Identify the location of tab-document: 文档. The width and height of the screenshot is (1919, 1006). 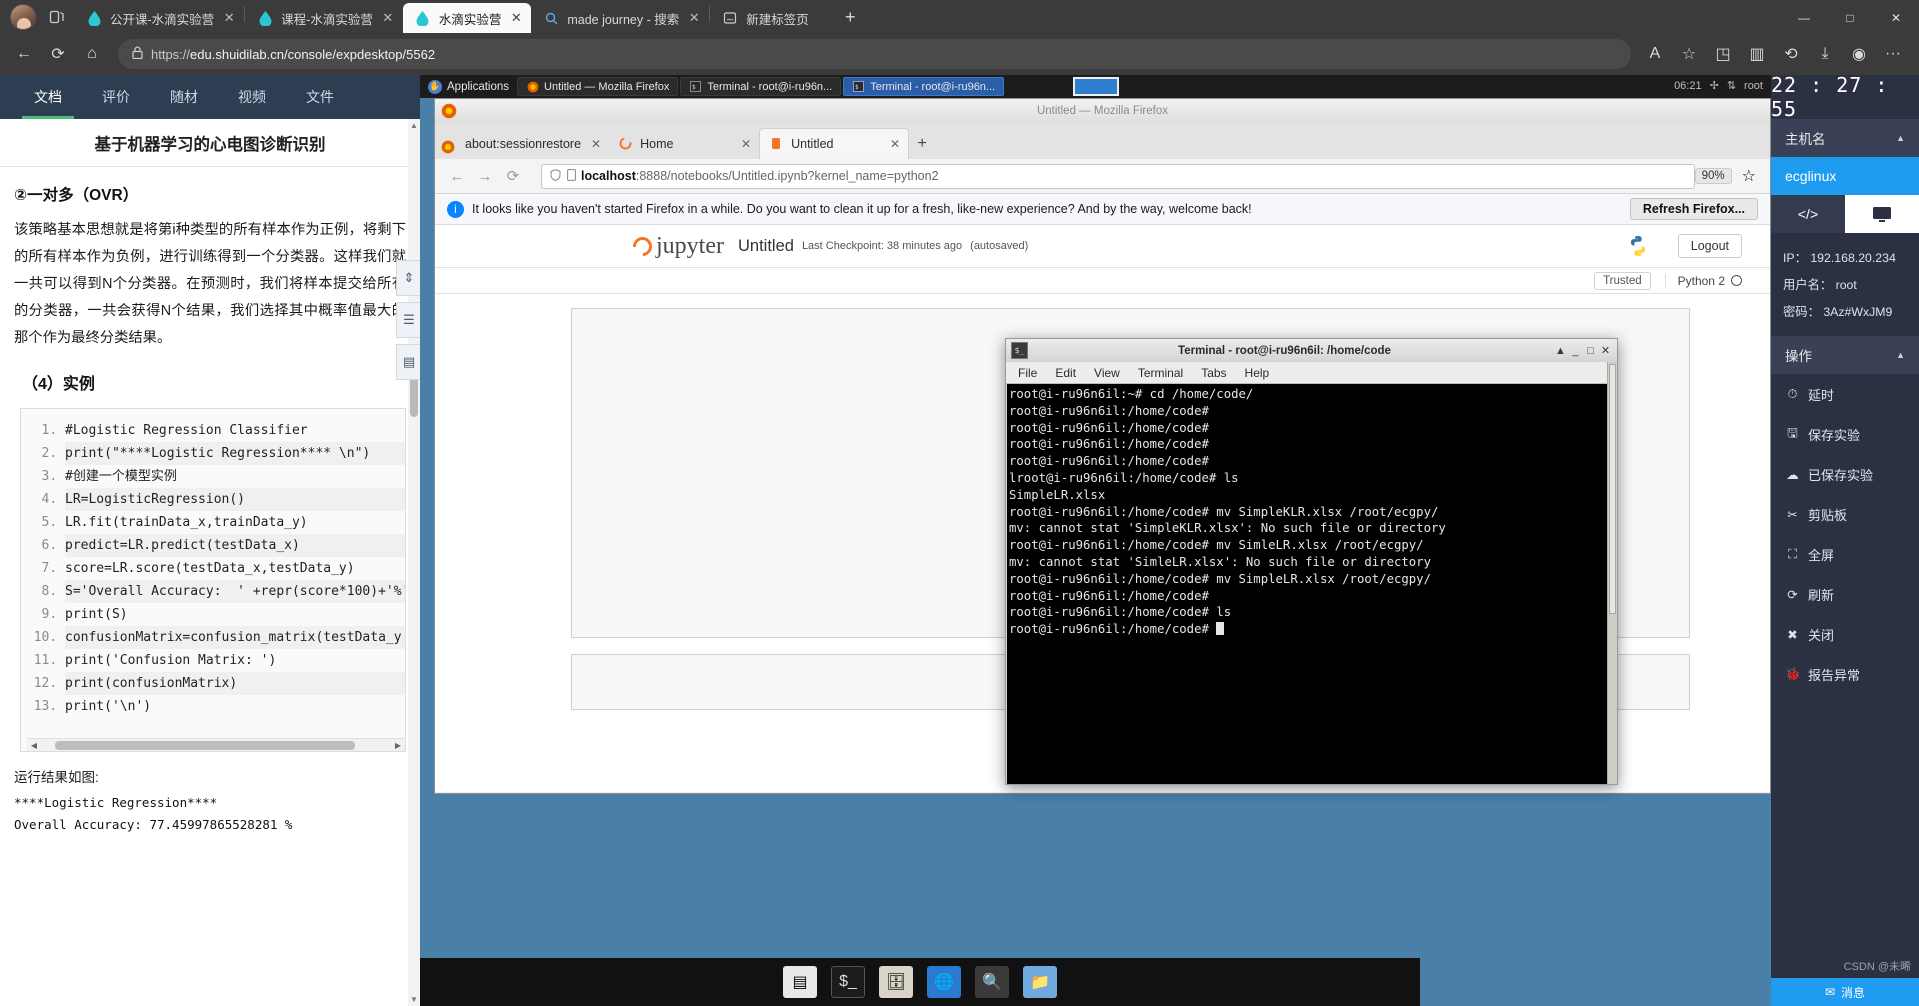
(48, 97).